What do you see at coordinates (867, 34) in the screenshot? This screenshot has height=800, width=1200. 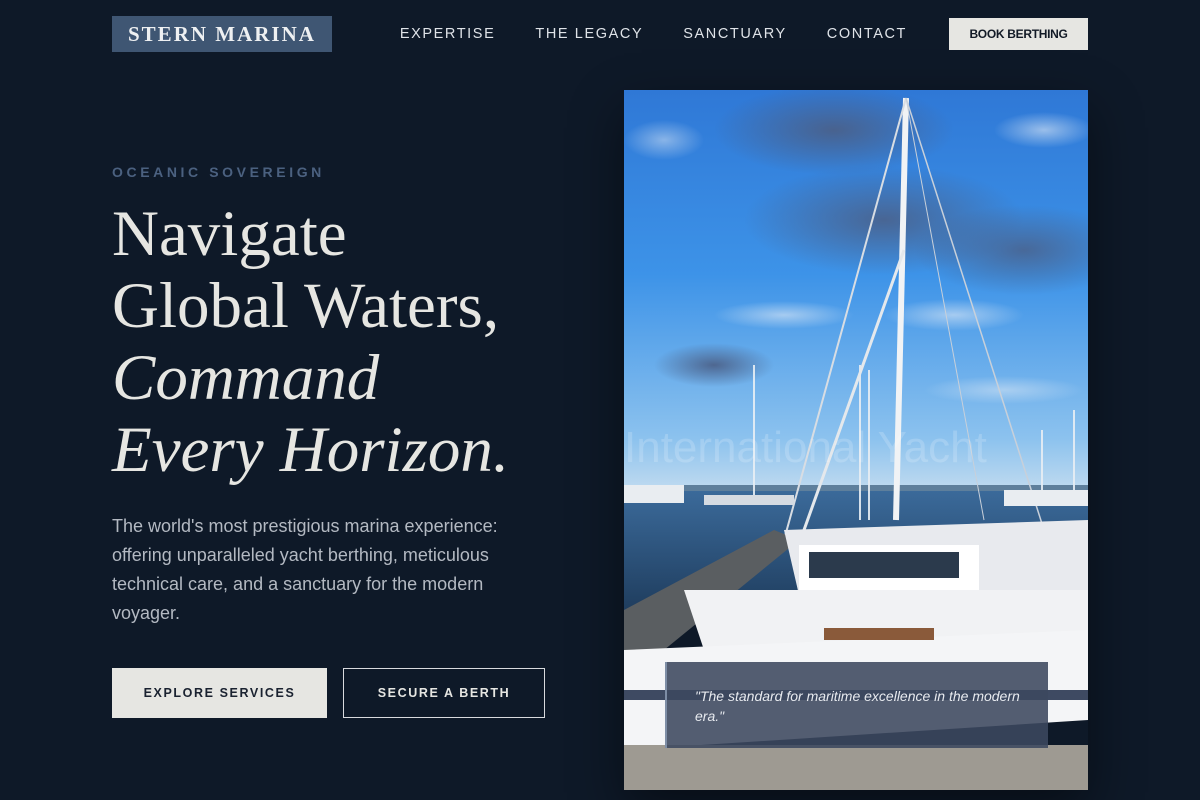 I see `nav-link-contact: CONTACT` at bounding box center [867, 34].